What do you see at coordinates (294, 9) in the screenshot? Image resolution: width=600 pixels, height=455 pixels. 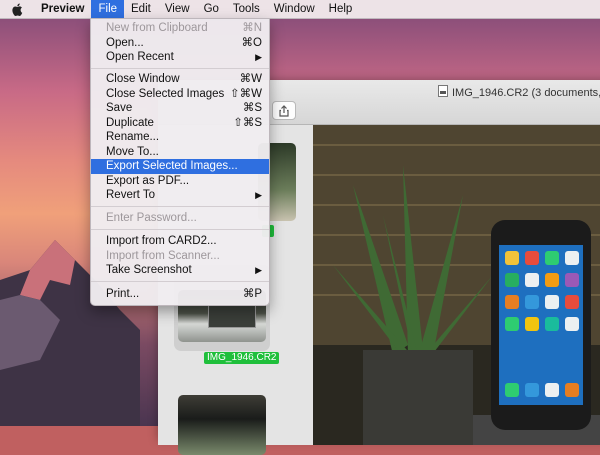 I see `menu-window: Window` at bounding box center [294, 9].